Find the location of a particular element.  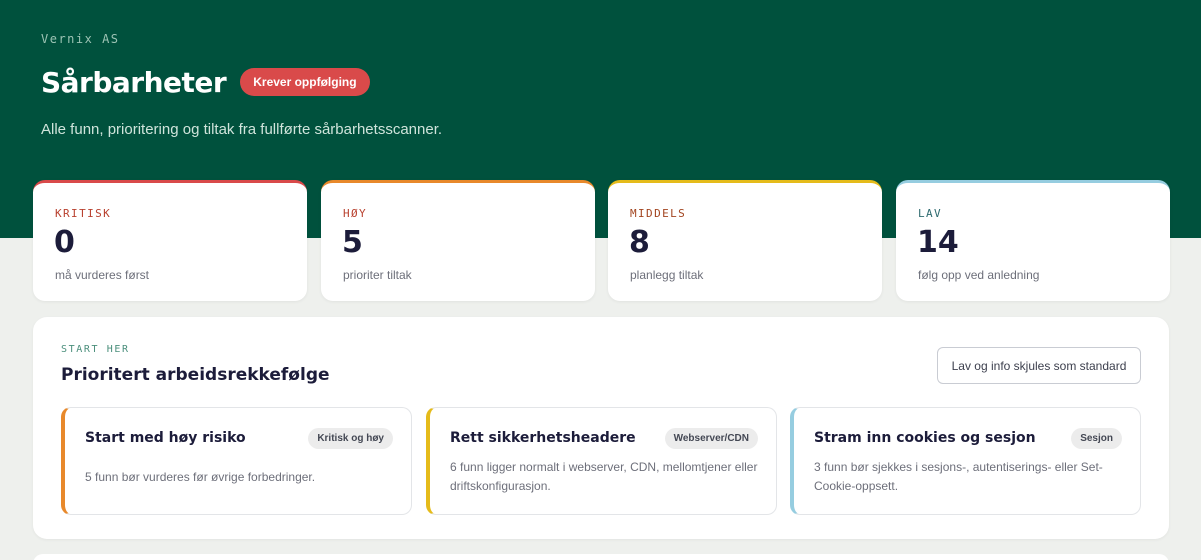

title-row: Sårbarheter Krever oppfølging is located at coordinates (205, 82).